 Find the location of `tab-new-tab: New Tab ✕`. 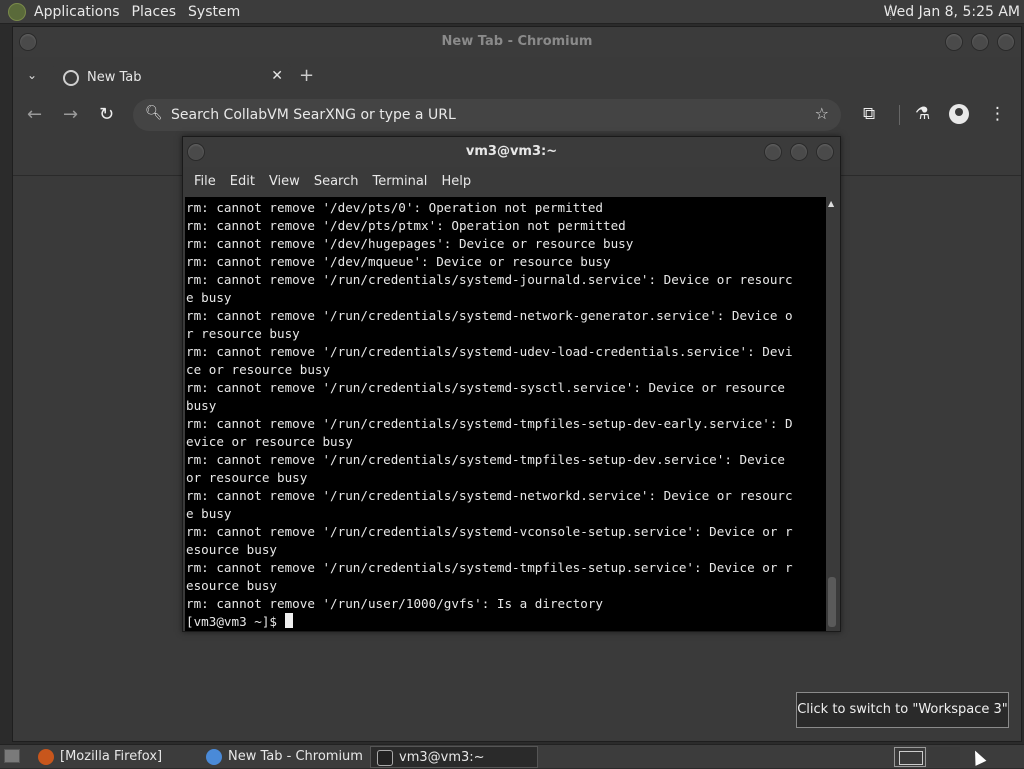

tab-new-tab: New Tab ✕ is located at coordinates (172, 78).